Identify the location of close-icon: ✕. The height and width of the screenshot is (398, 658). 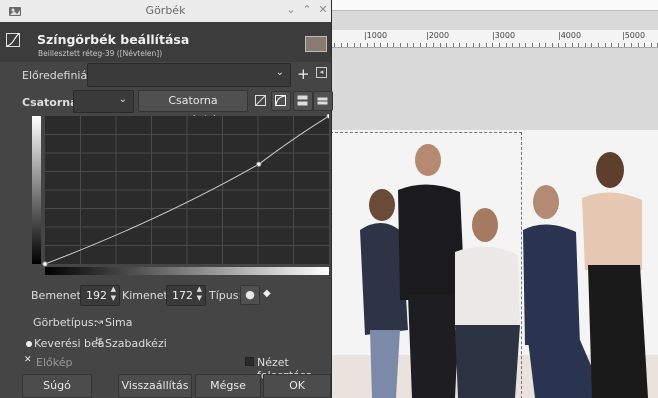
(323, 10).